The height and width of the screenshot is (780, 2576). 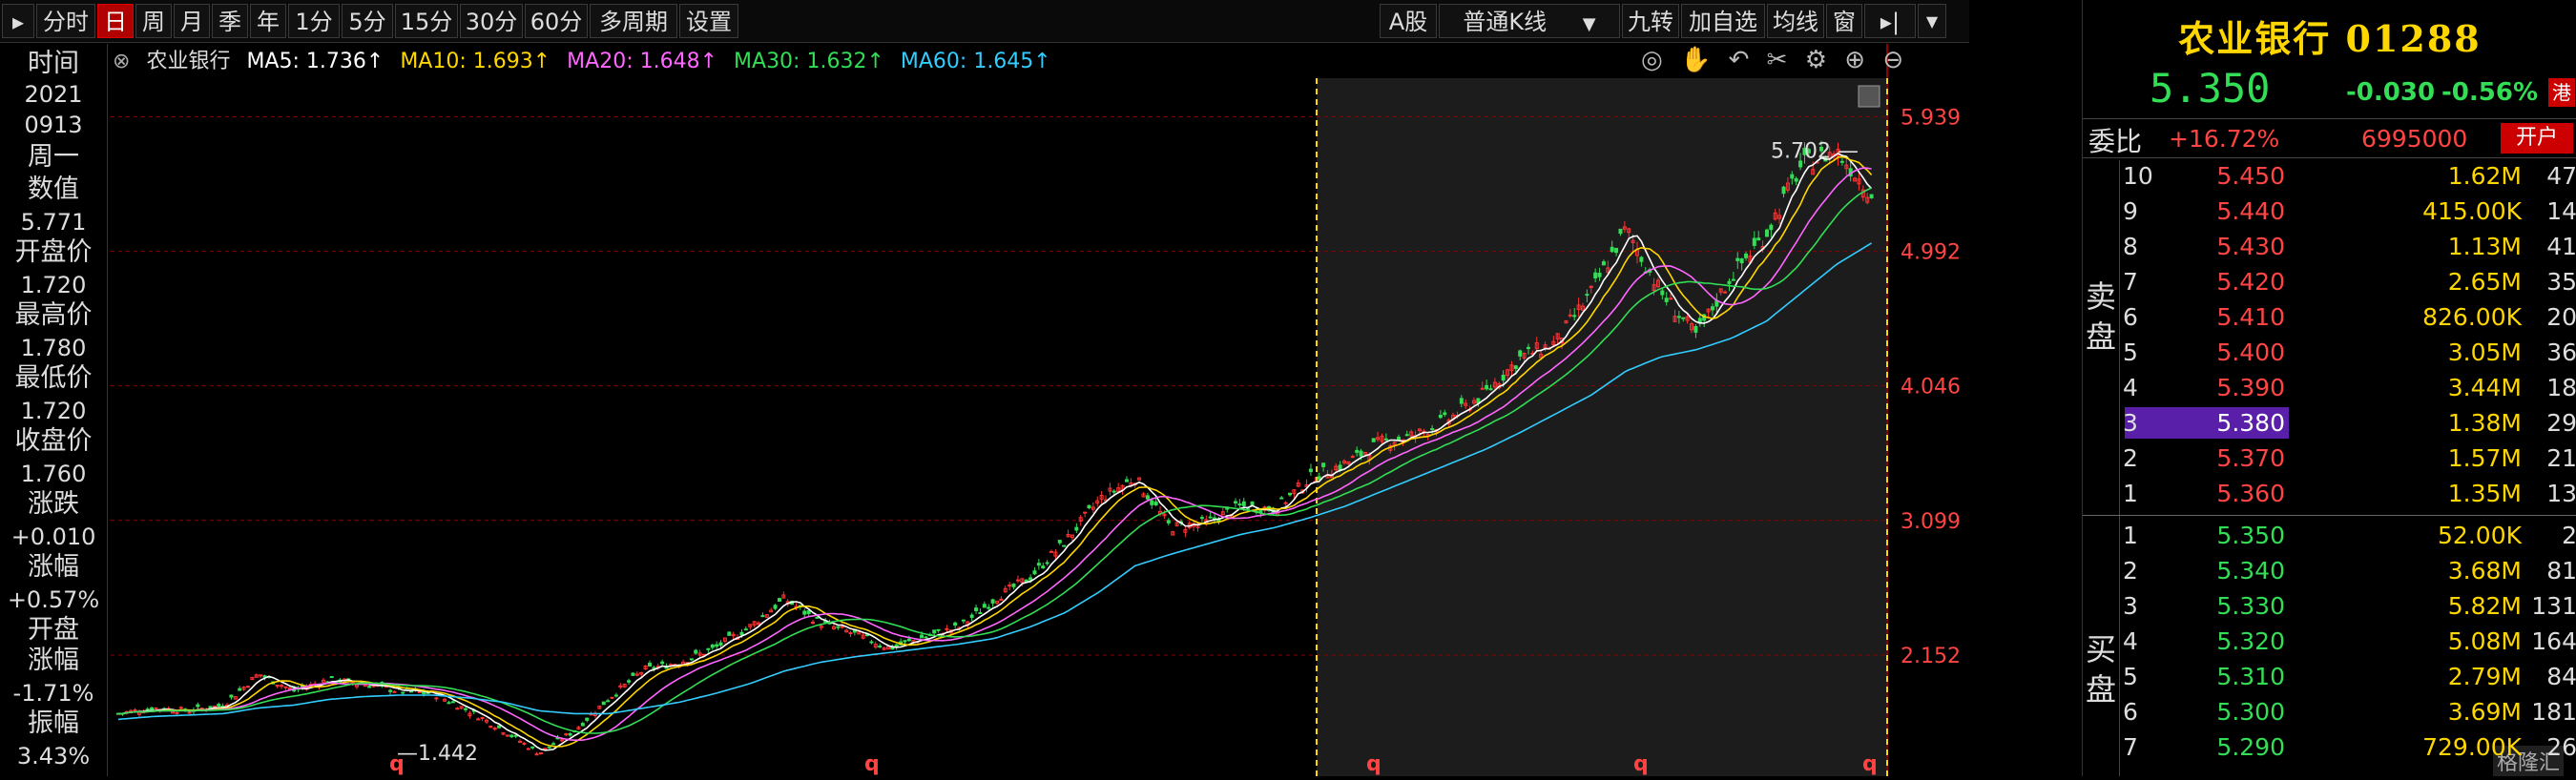 What do you see at coordinates (115, 21) in the screenshot?
I see `tab-daily: 日` at bounding box center [115, 21].